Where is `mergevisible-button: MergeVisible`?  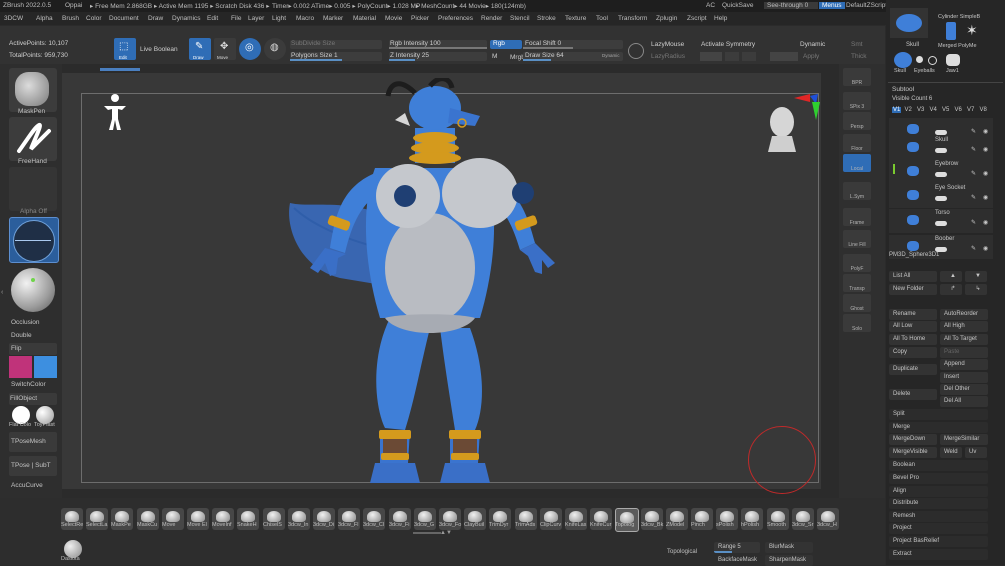 mergevisible-button: MergeVisible is located at coordinates (913, 452).